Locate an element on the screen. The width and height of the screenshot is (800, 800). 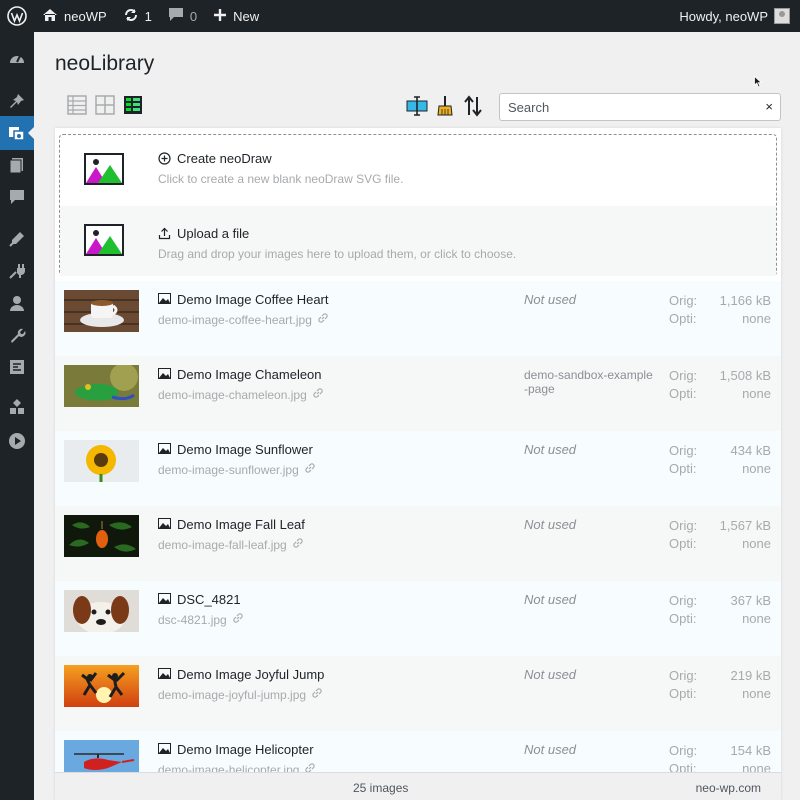
site-name-link: neoWP is located at coordinates (74, 16).